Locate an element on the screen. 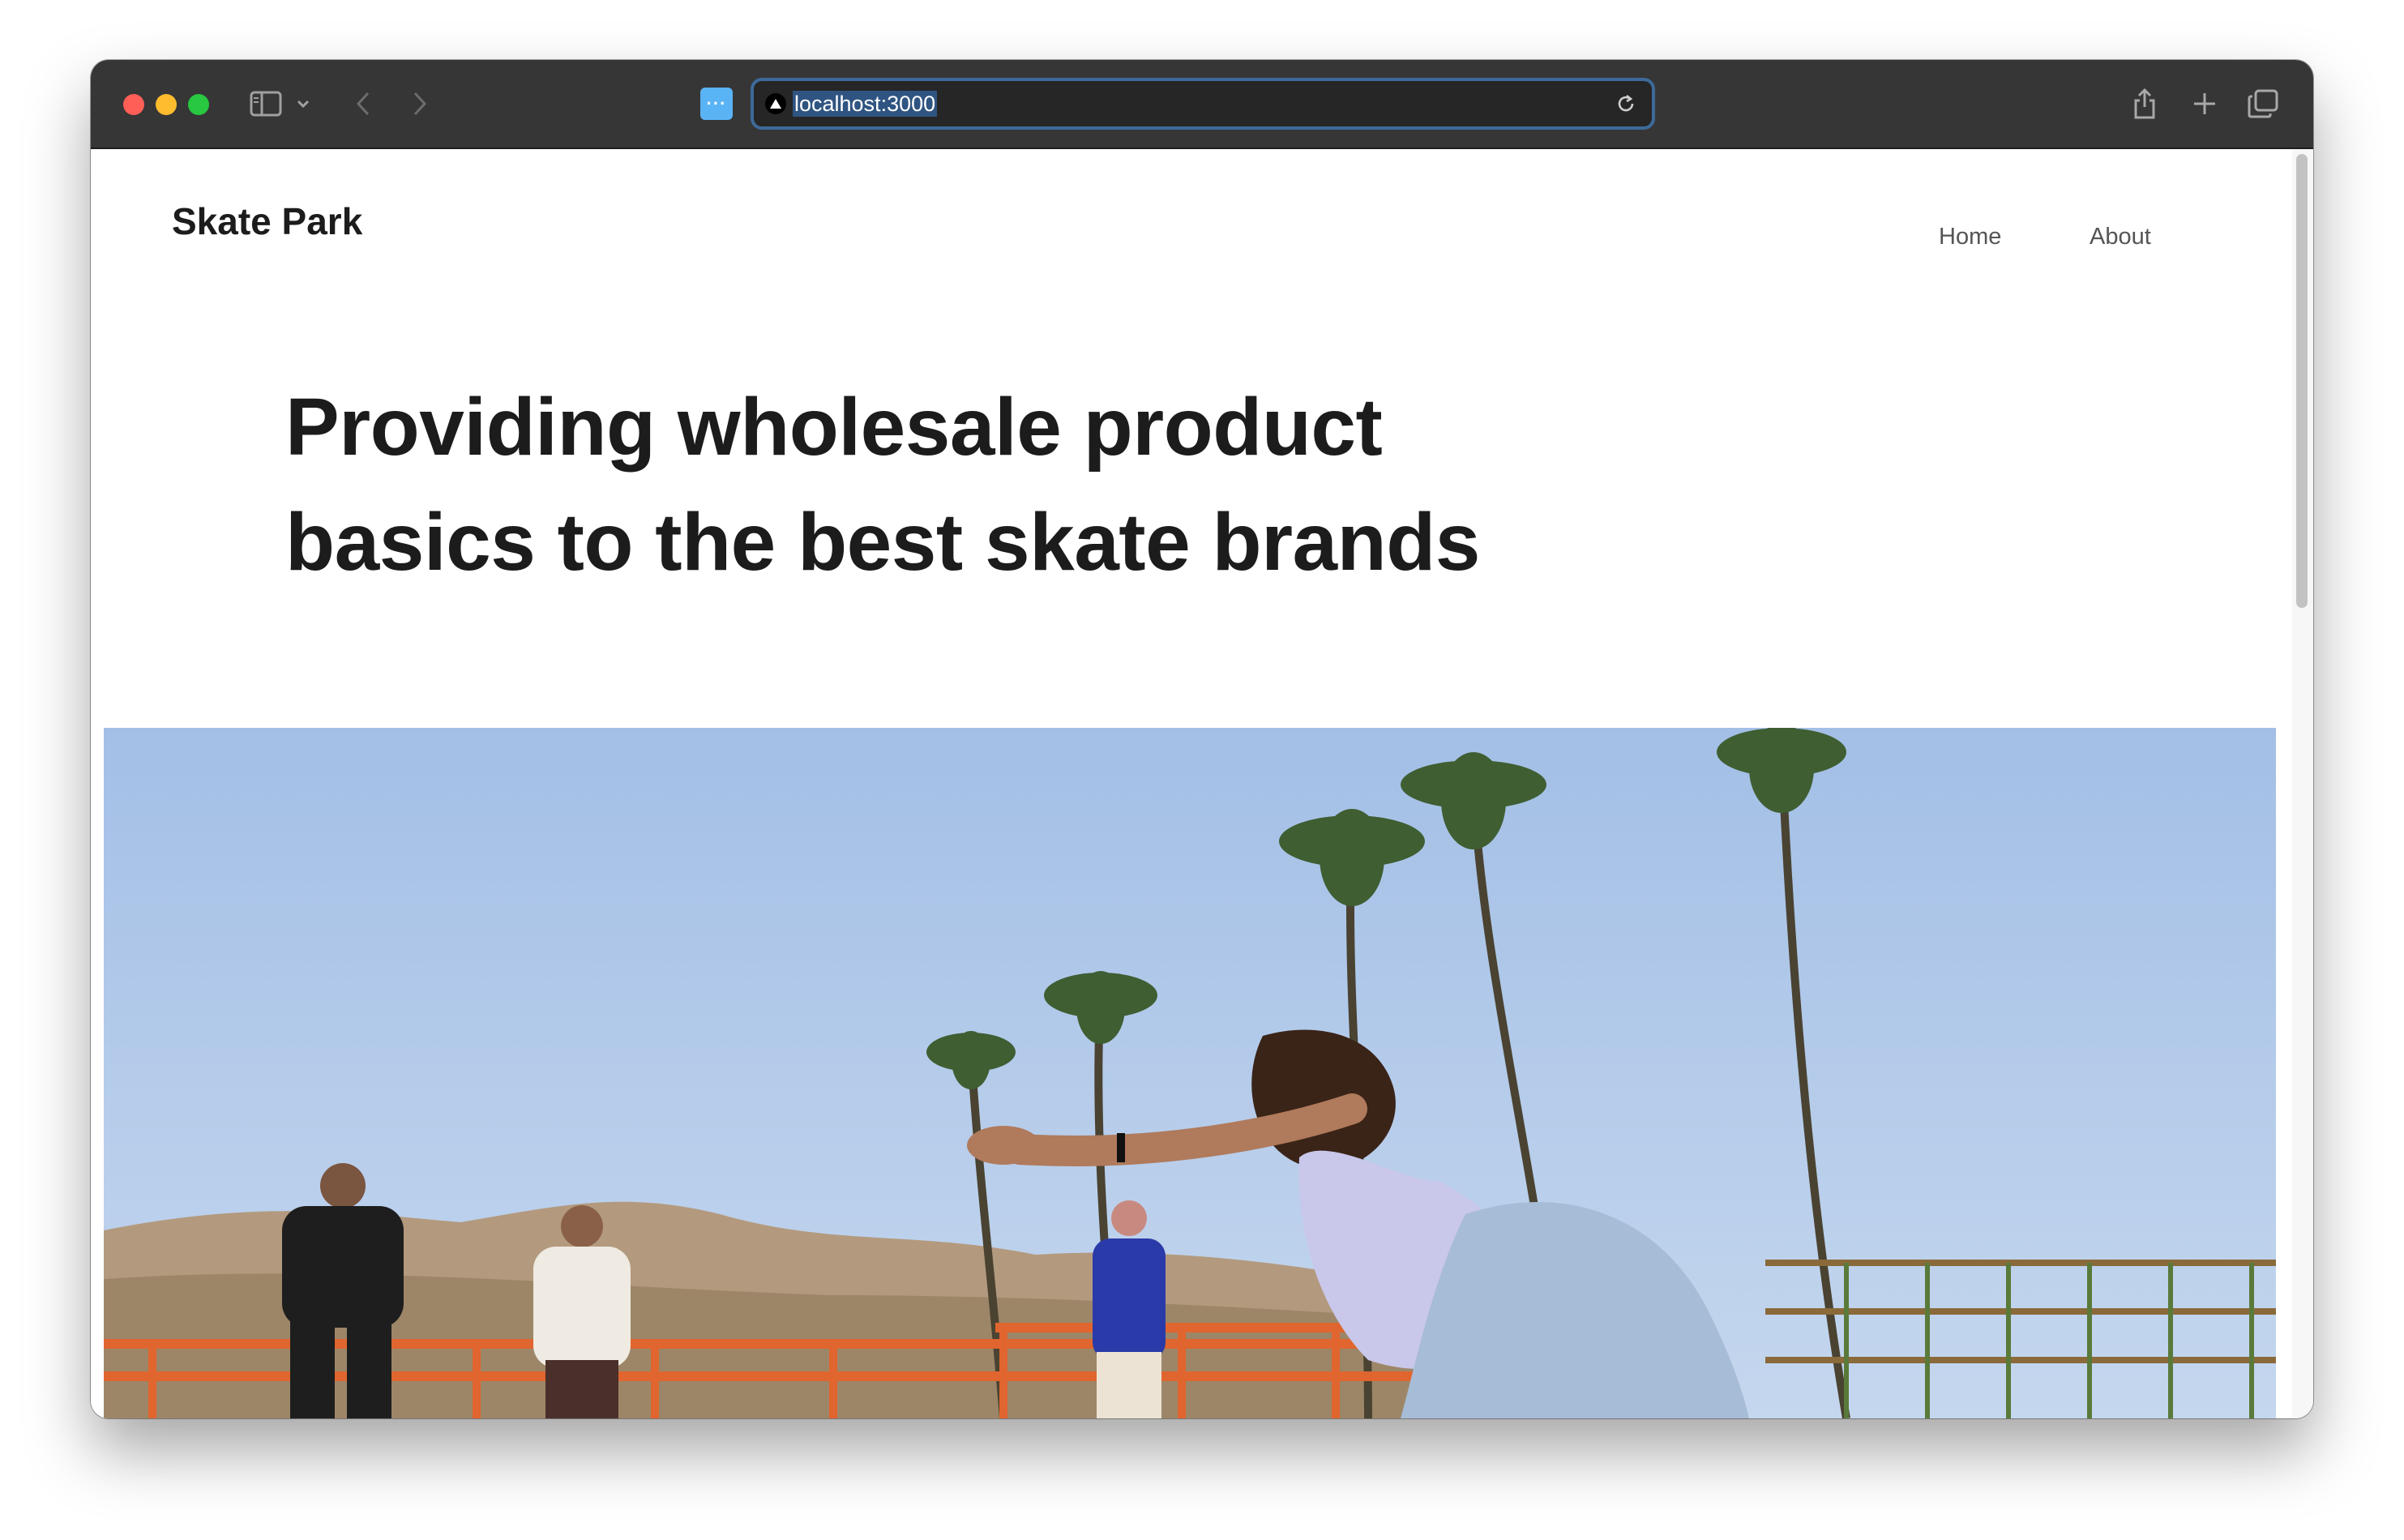  zoom-window-button is located at coordinates (198, 105).